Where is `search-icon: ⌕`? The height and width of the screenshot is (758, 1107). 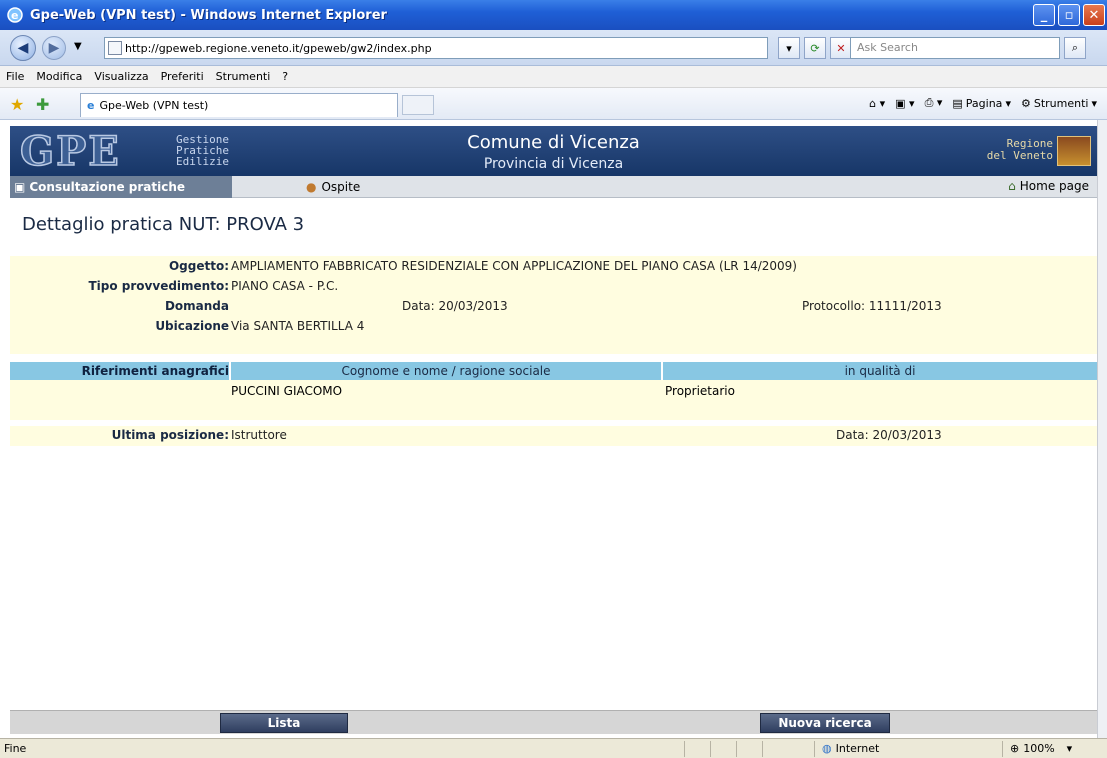 search-icon: ⌕ is located at coordinates (1075, 48).